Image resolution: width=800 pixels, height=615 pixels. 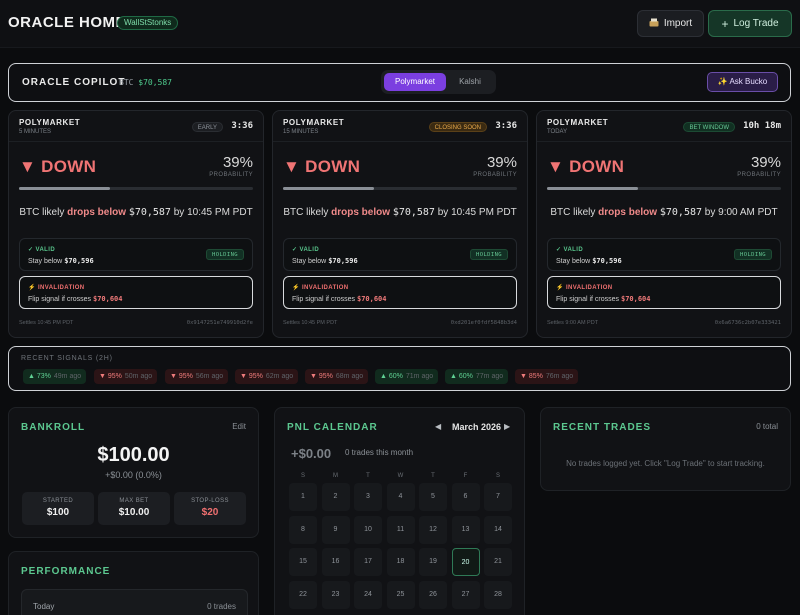 What do you see at coordinates (465, 562) in the screenshot?
I see `calendar-day: 20` at bounding box center [465, 562].